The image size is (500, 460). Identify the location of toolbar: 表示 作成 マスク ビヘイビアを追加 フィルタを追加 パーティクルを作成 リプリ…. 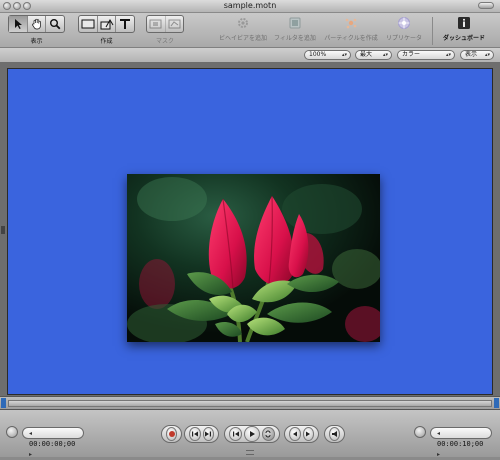
(250, 30).